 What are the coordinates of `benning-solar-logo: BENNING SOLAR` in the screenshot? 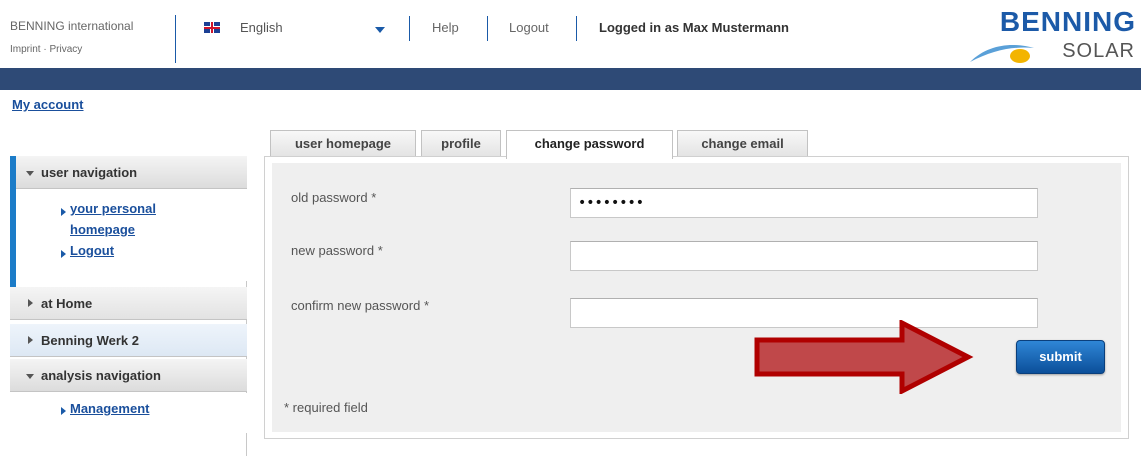 It's located at (1053, 35).